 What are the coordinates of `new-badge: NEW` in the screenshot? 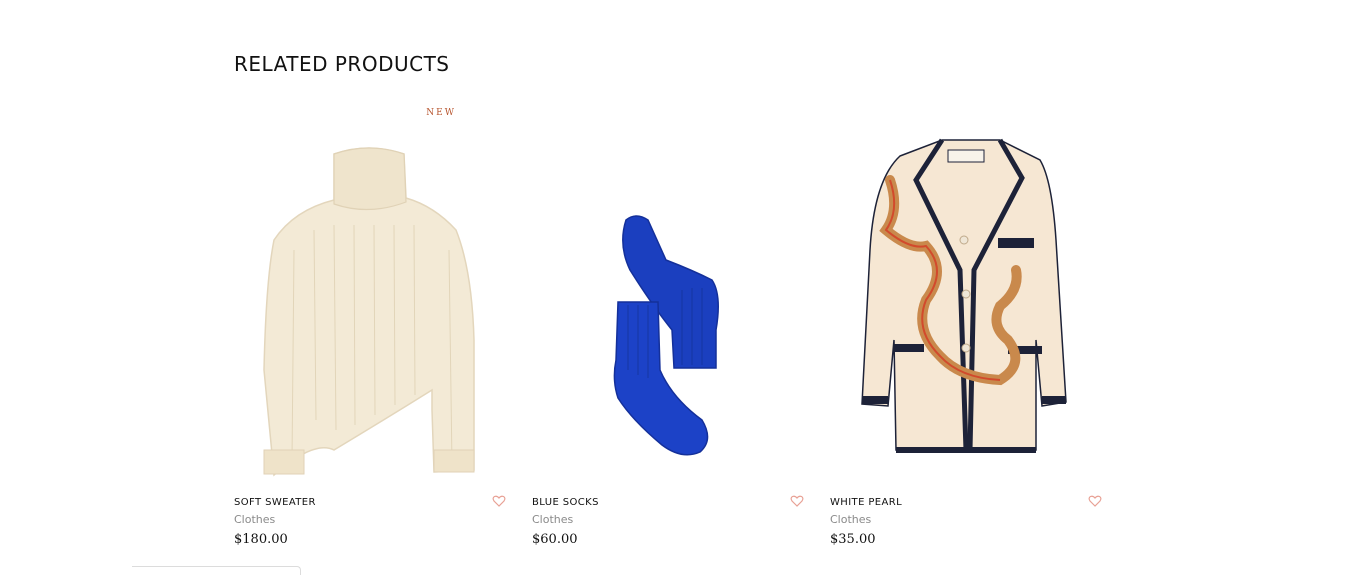 It's located at (441, 113).